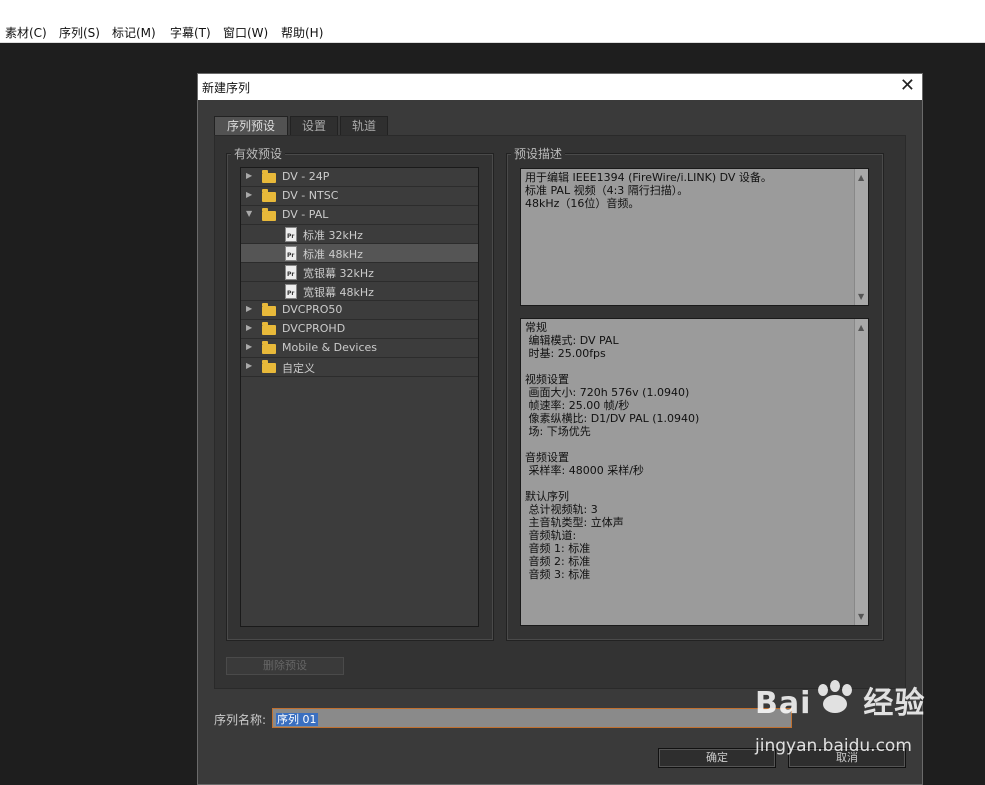  Describe the element at coordinates (251, 126) in the screenshot. I see `tab-sequence-presets: 序列预设` at that location.